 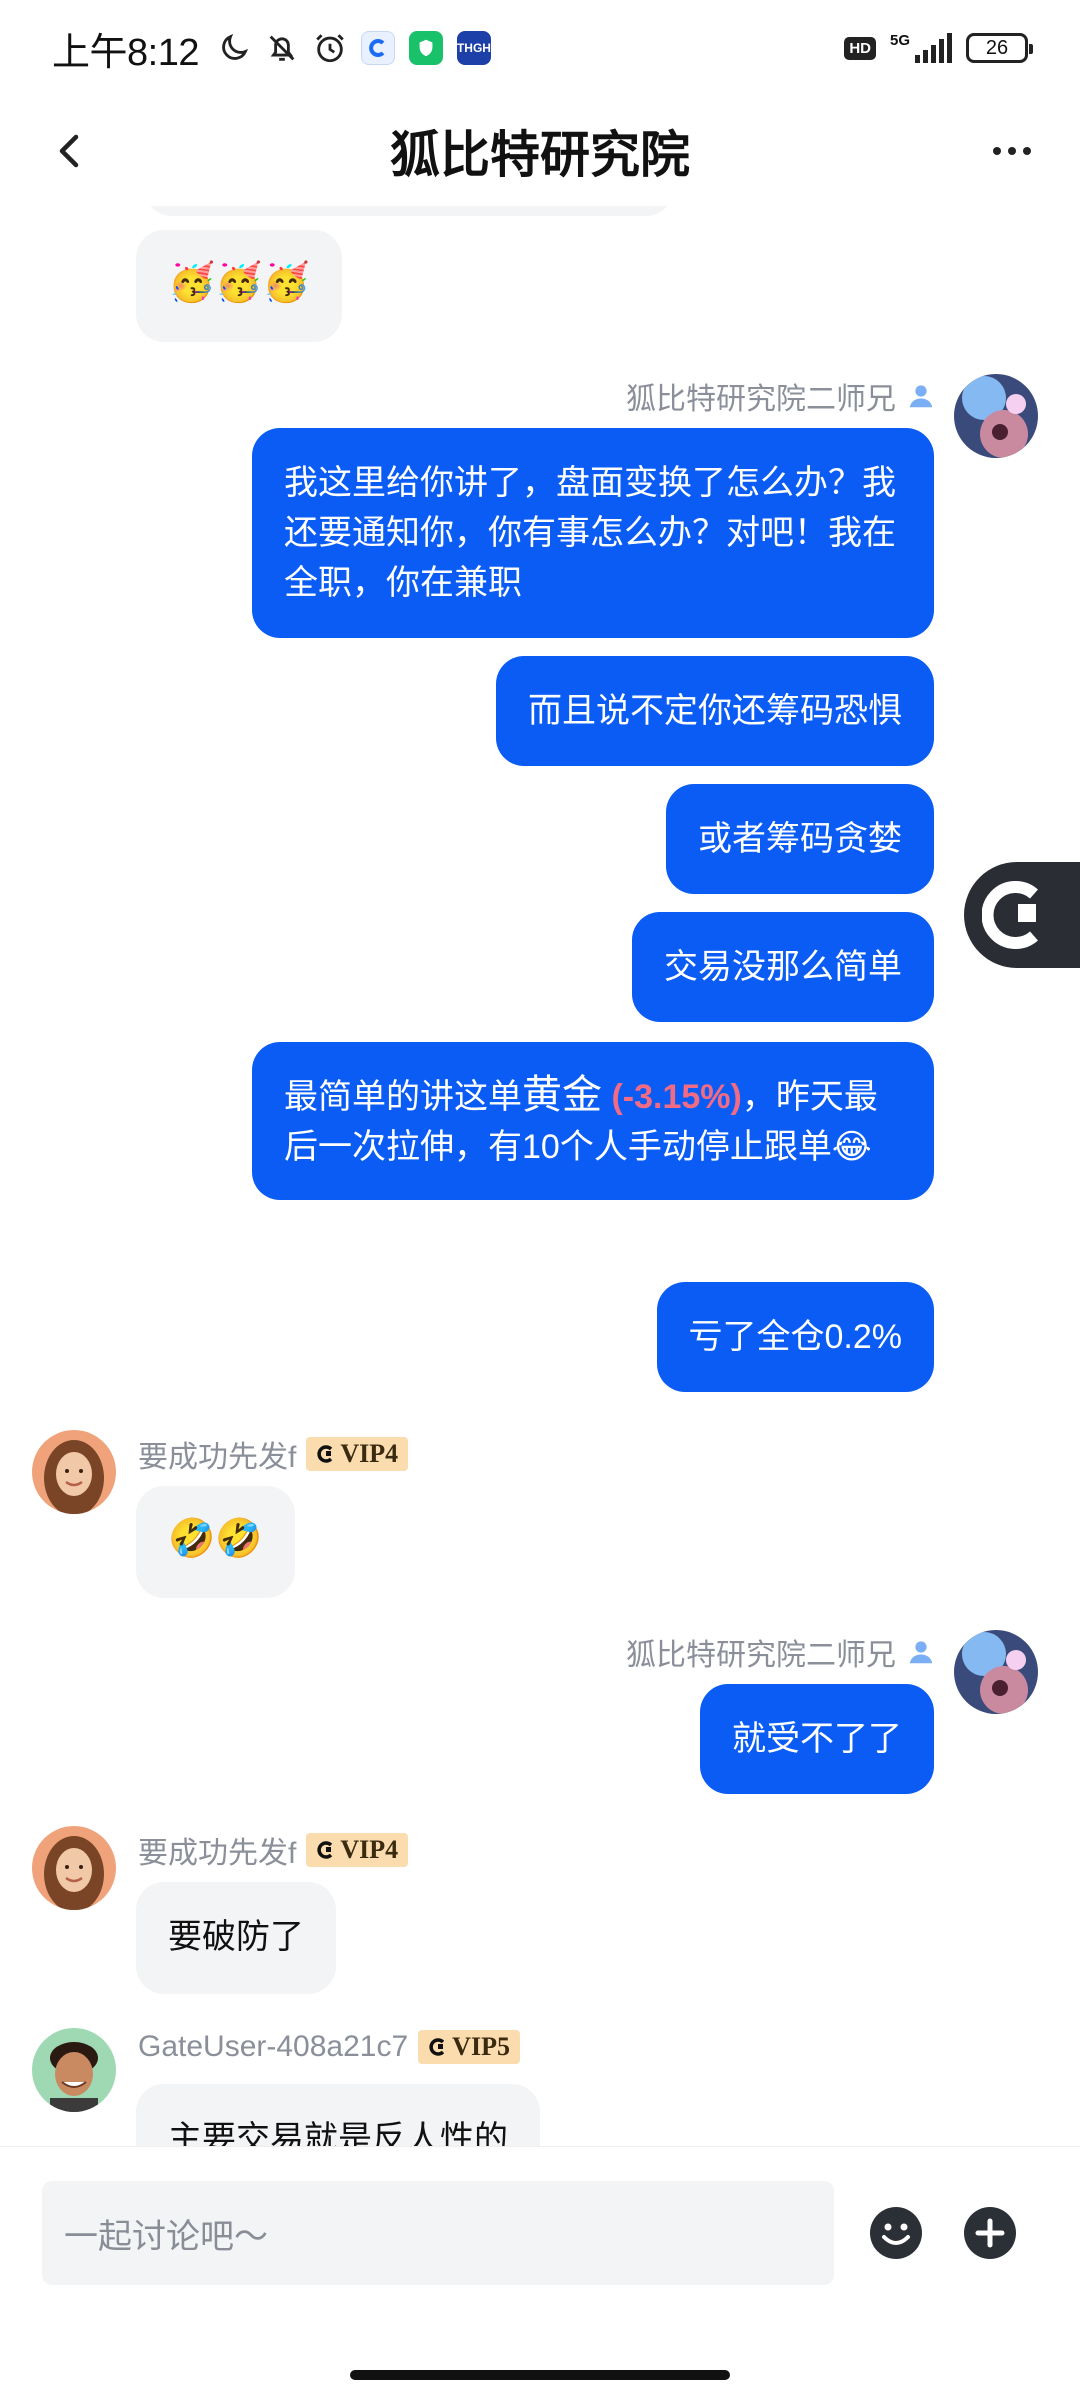 What do you see at coordinates (354, 48) in the screenshot?
I see `status-notification-icons: THGH` at bounding box center [354, 48].